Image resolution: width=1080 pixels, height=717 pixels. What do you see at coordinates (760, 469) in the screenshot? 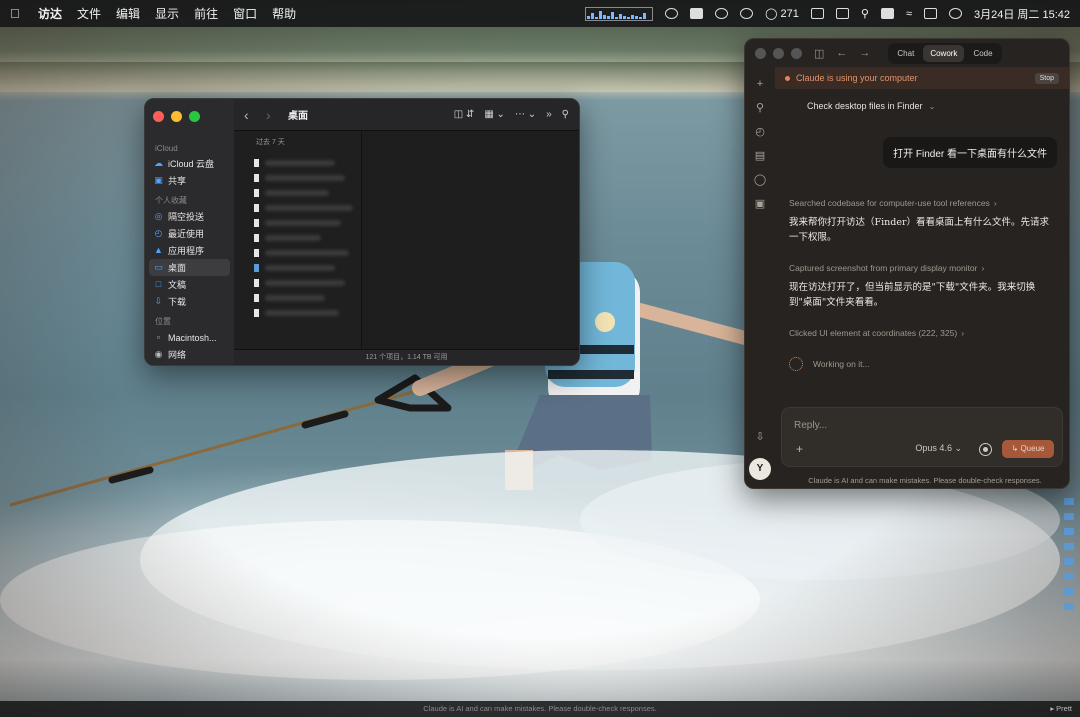
I see `avatar: Y` at bounding box center [760, 469].